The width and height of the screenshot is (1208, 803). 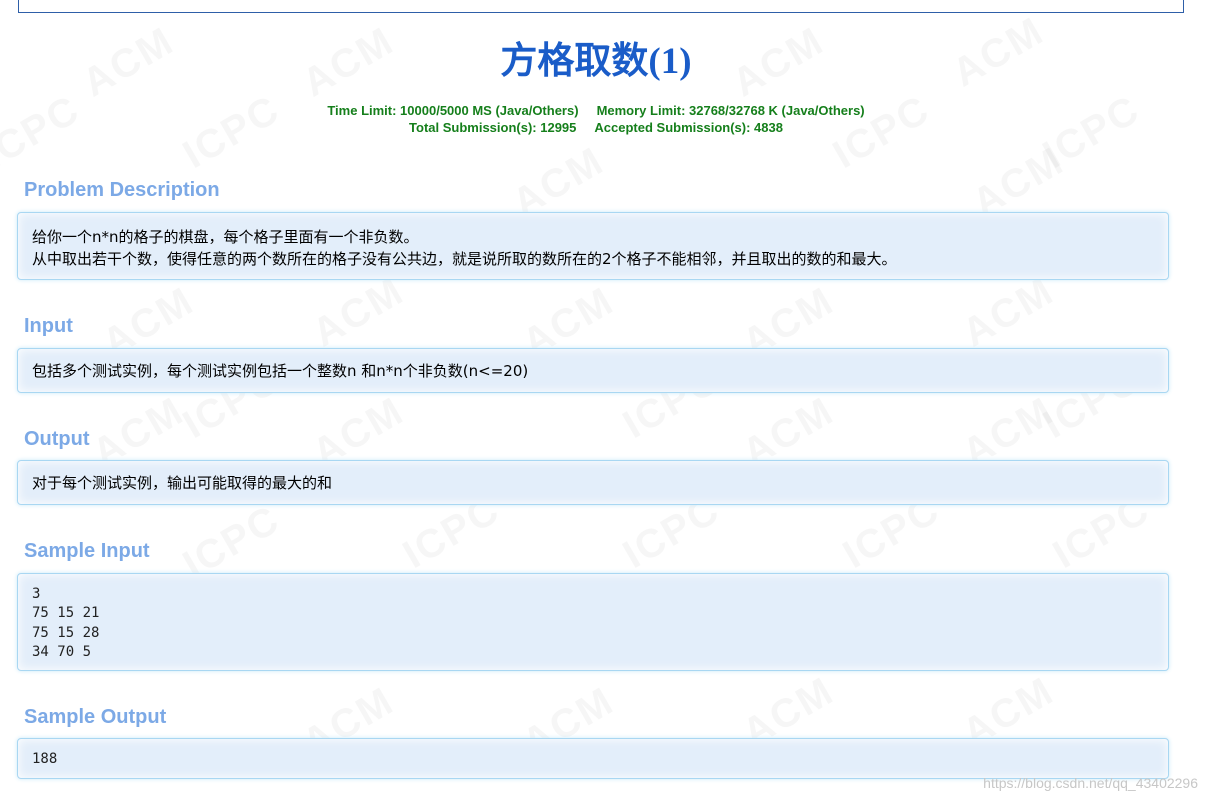 What do you see at coordinates (593, 482) in the screenshot?
I see `output-panel: 对于每个测试实例，输出可能取得的最大的和` at bounding box center [593, 482].